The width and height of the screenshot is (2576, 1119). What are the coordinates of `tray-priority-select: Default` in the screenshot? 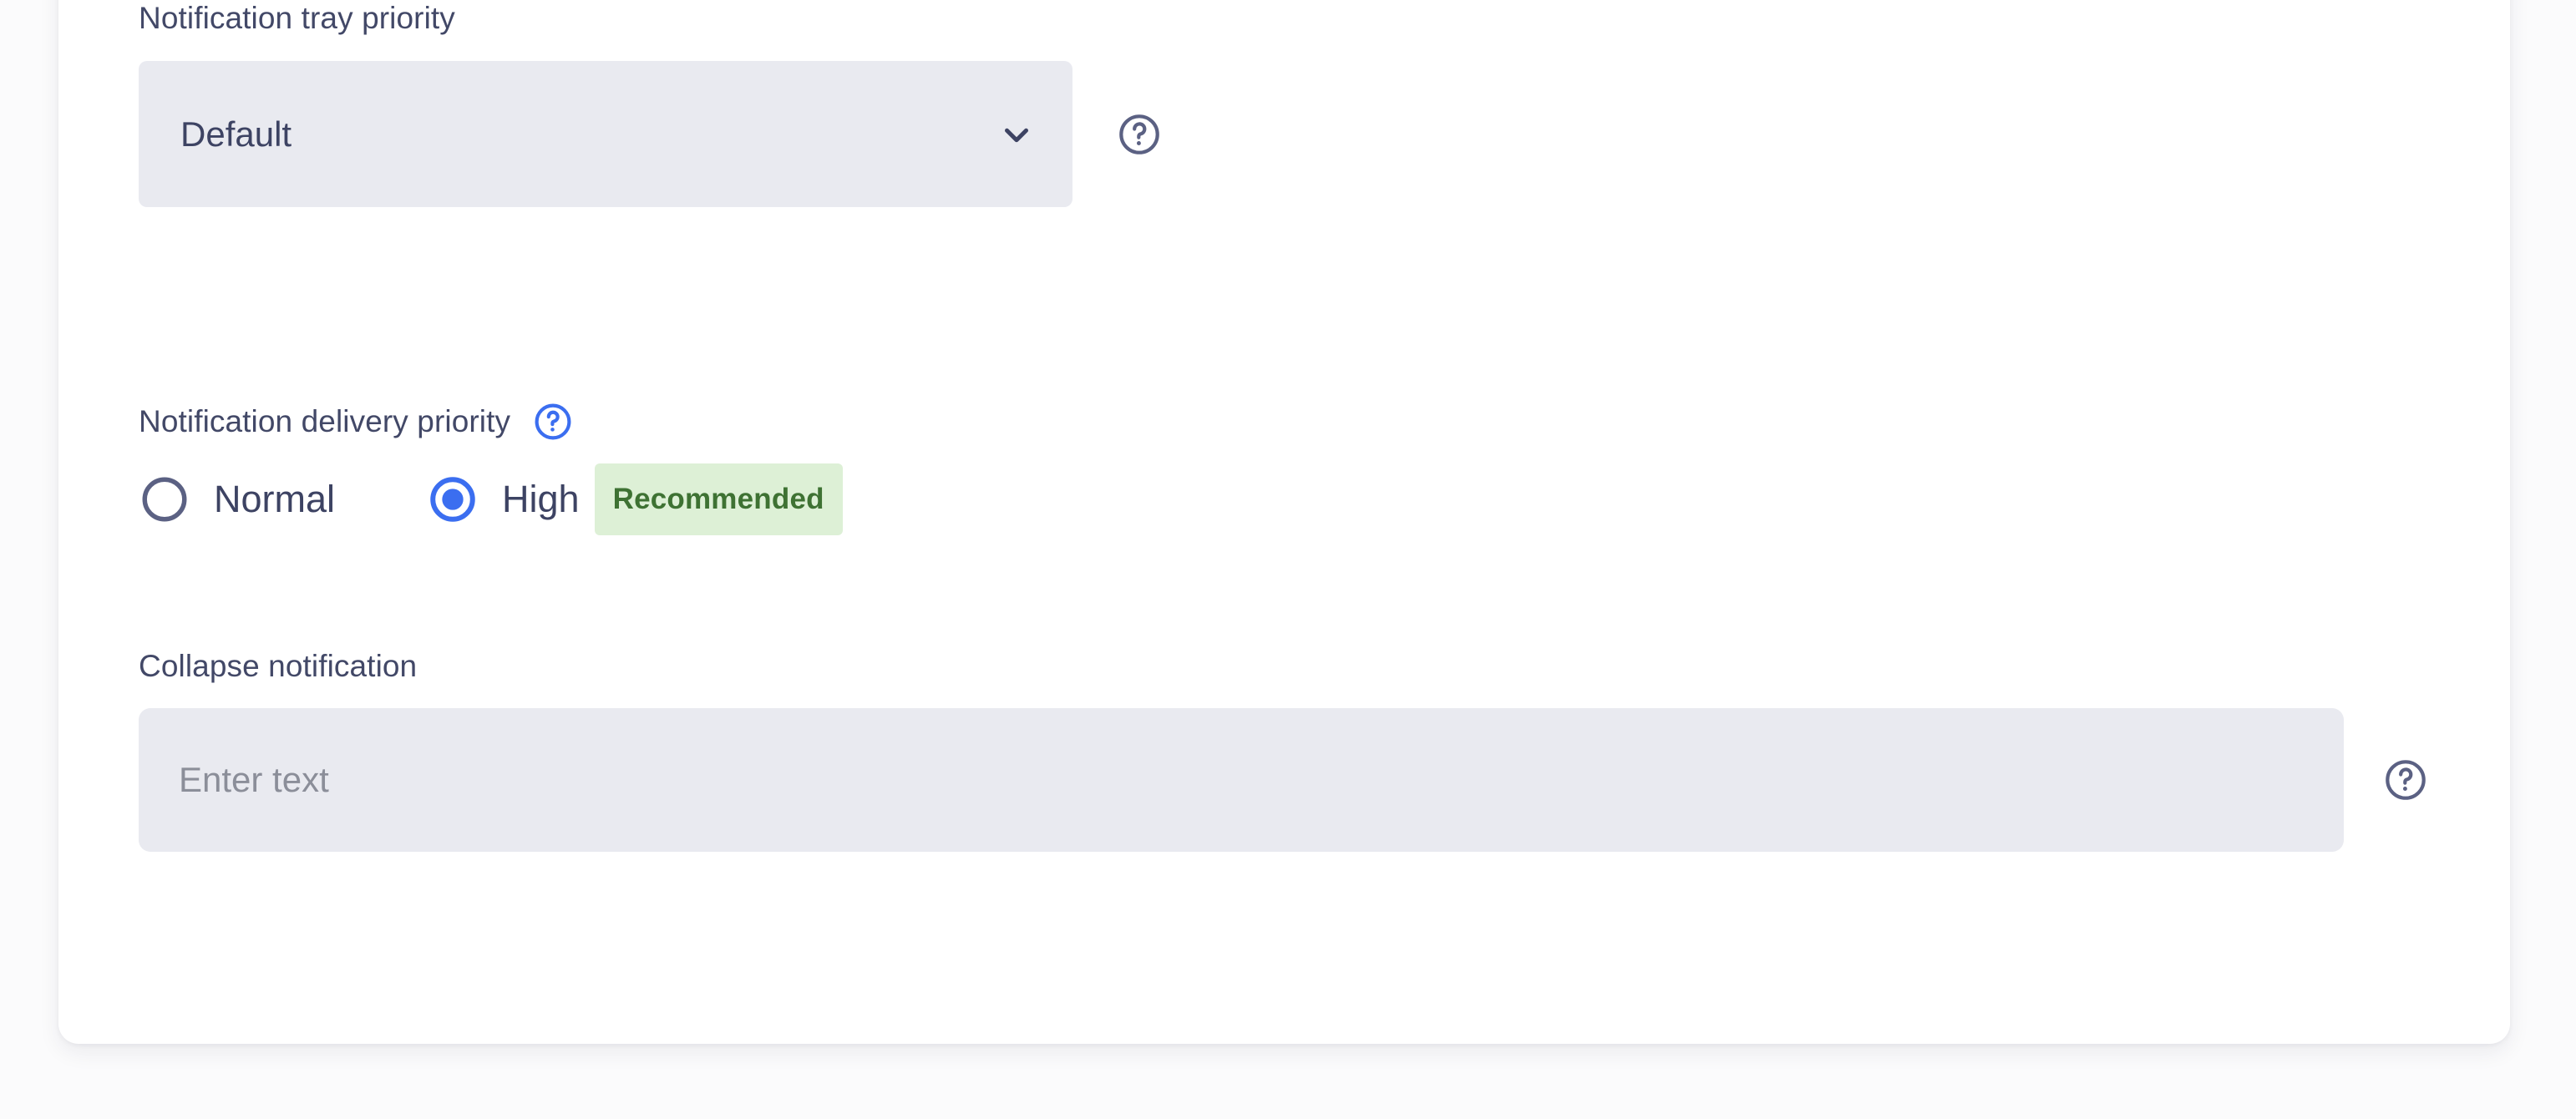 It's located at (605, 134).